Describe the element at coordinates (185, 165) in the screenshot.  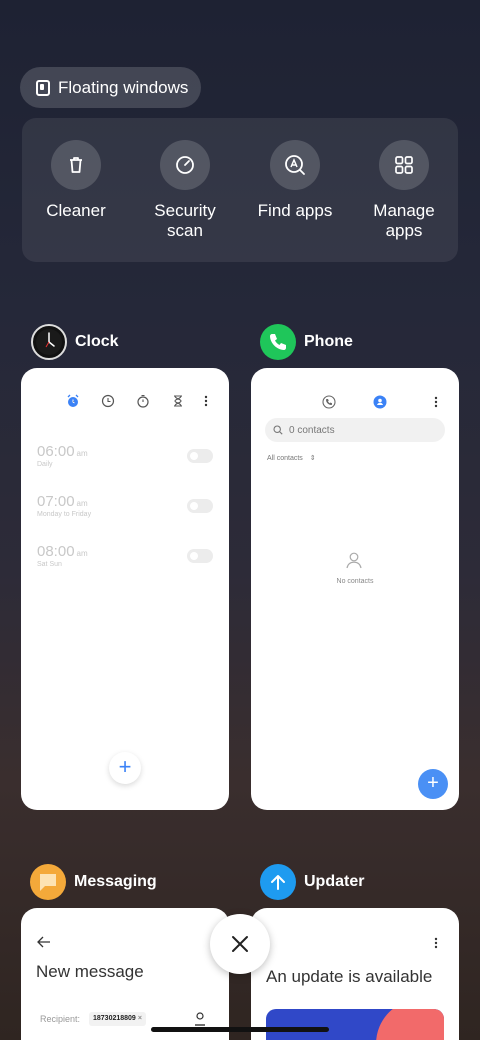
I see `security-scan-icon` at that location.